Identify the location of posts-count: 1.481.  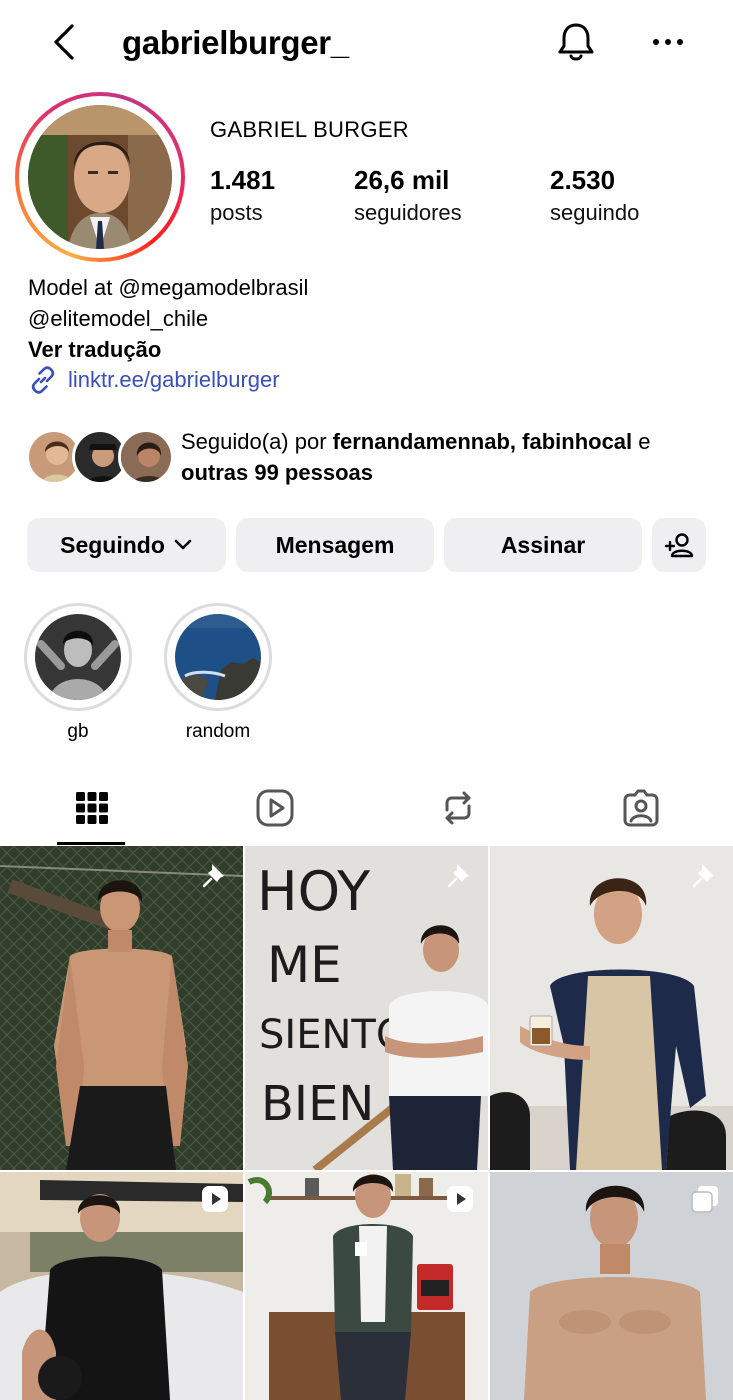
(243, 180).